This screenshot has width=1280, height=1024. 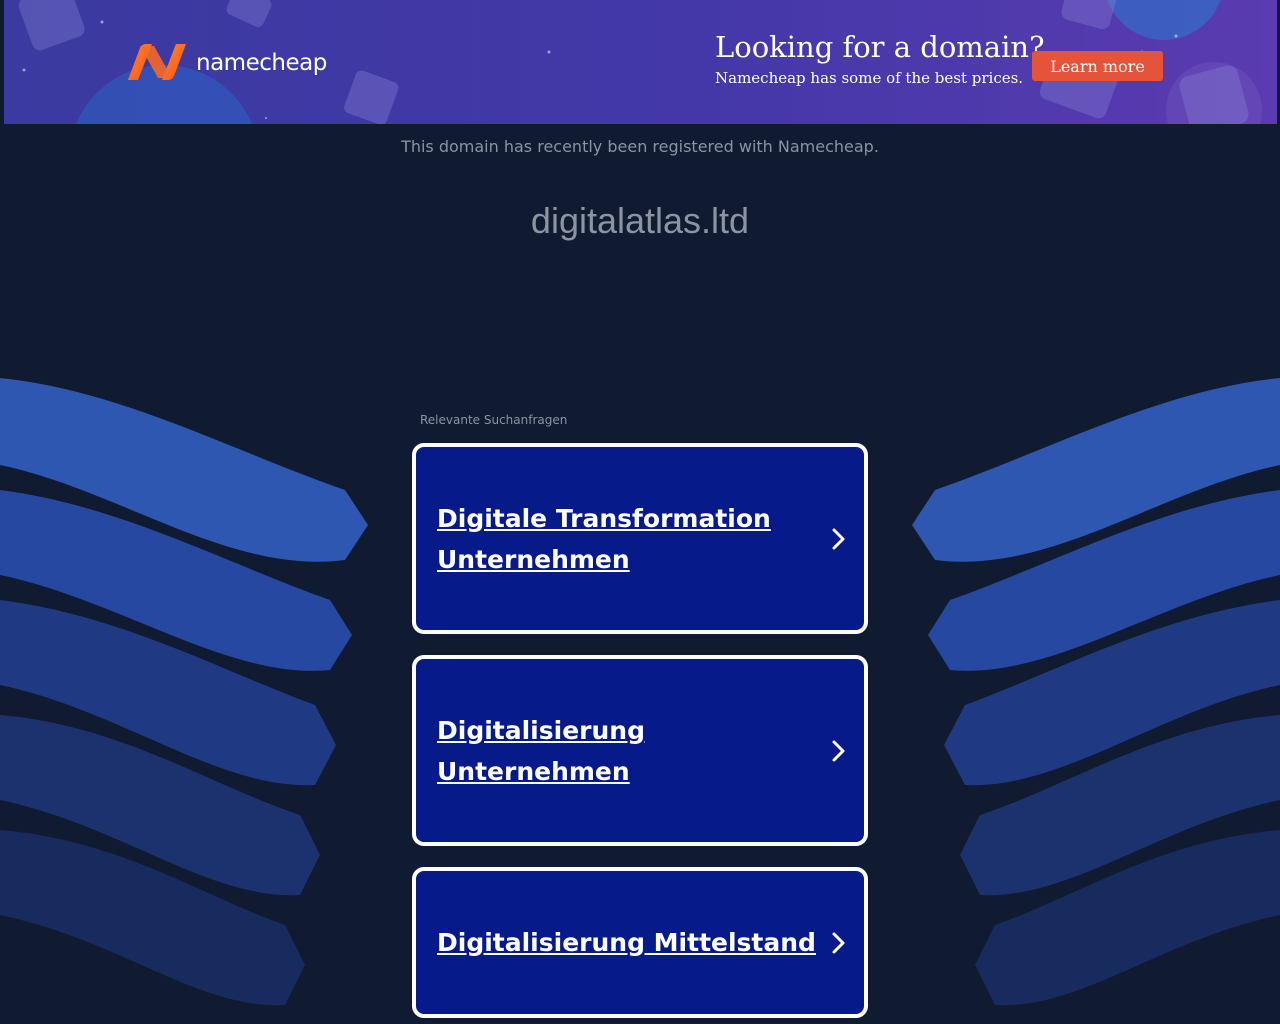 What do you see at coordinates (494, 420) in the screenshot?
I see `related-searches-label: Relevante Suchanfragen` at bounding box center [494, 420].